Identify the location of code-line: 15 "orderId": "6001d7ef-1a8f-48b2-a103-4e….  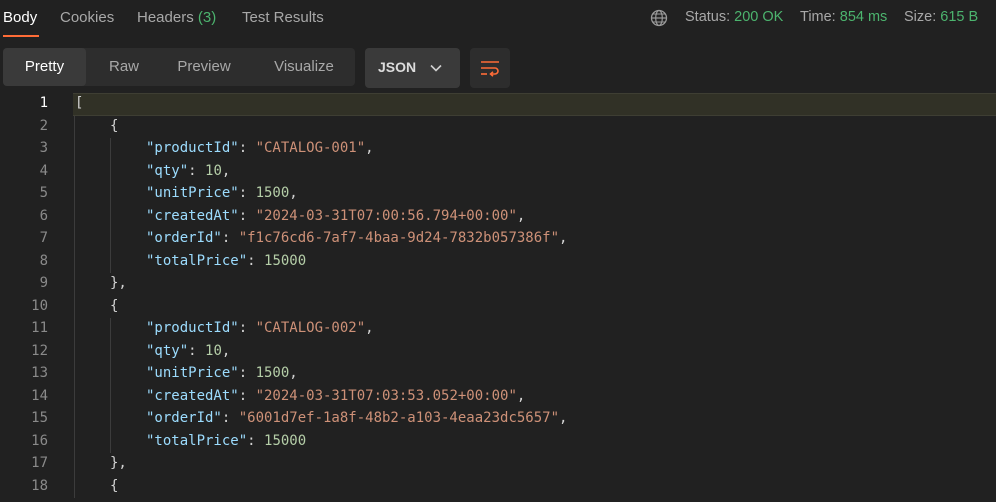
(498, 419).